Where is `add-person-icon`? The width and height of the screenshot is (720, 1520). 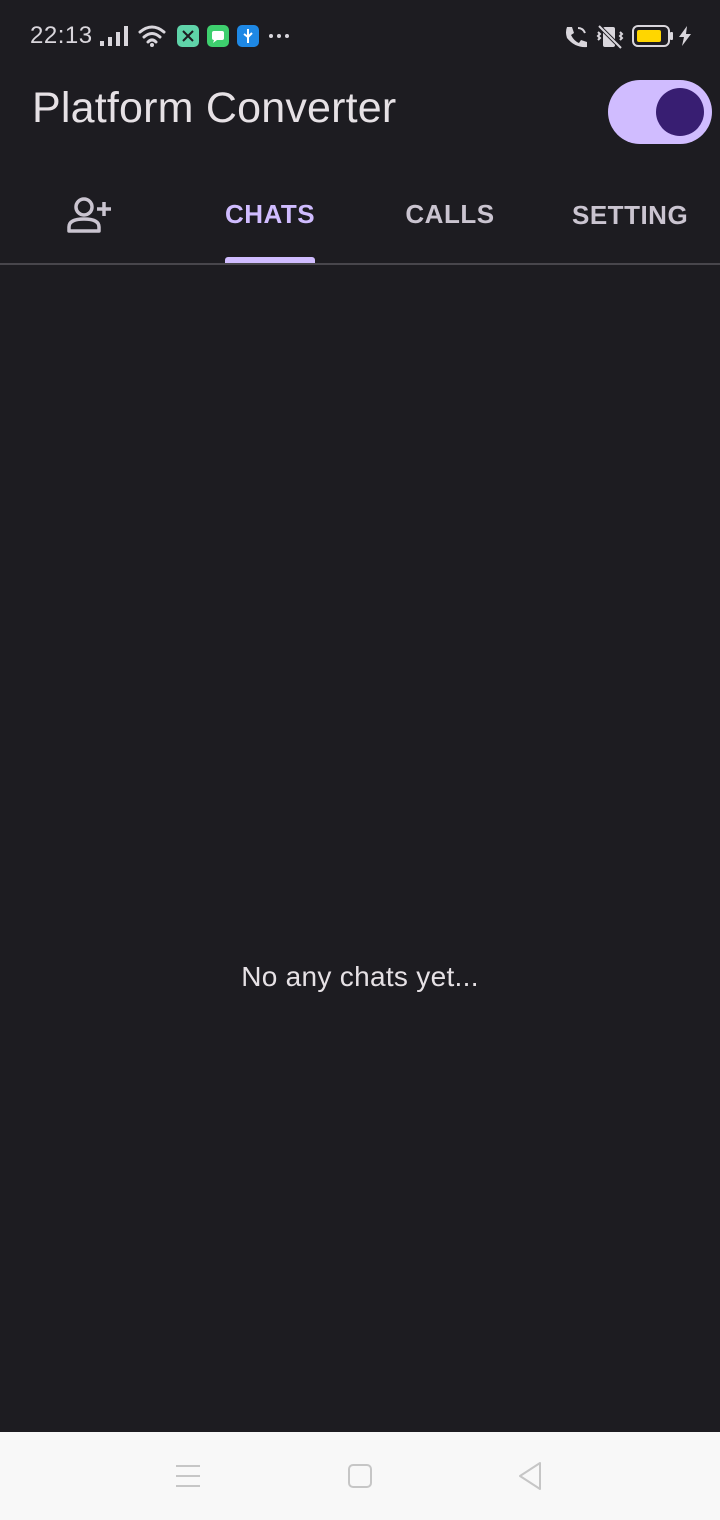
add-person-icon is located at coordinates (89, 214).